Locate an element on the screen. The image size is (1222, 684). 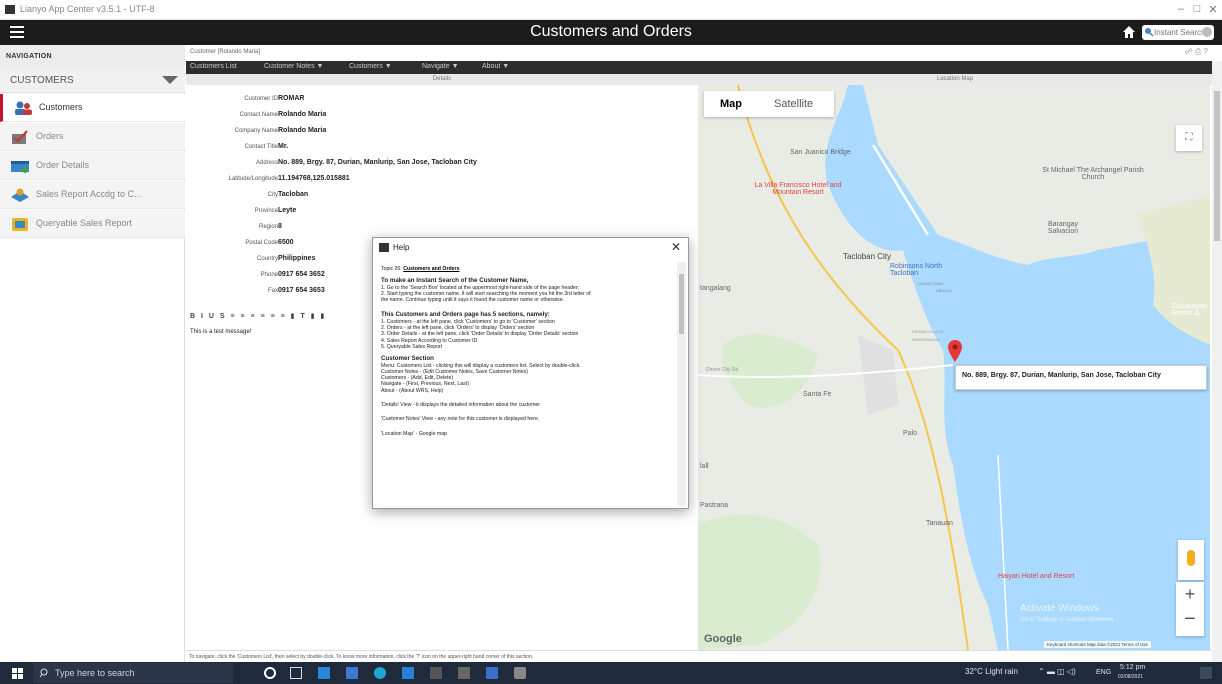
place-fatima: FATIMA VILLAGE is located at coordinates (928, 331).